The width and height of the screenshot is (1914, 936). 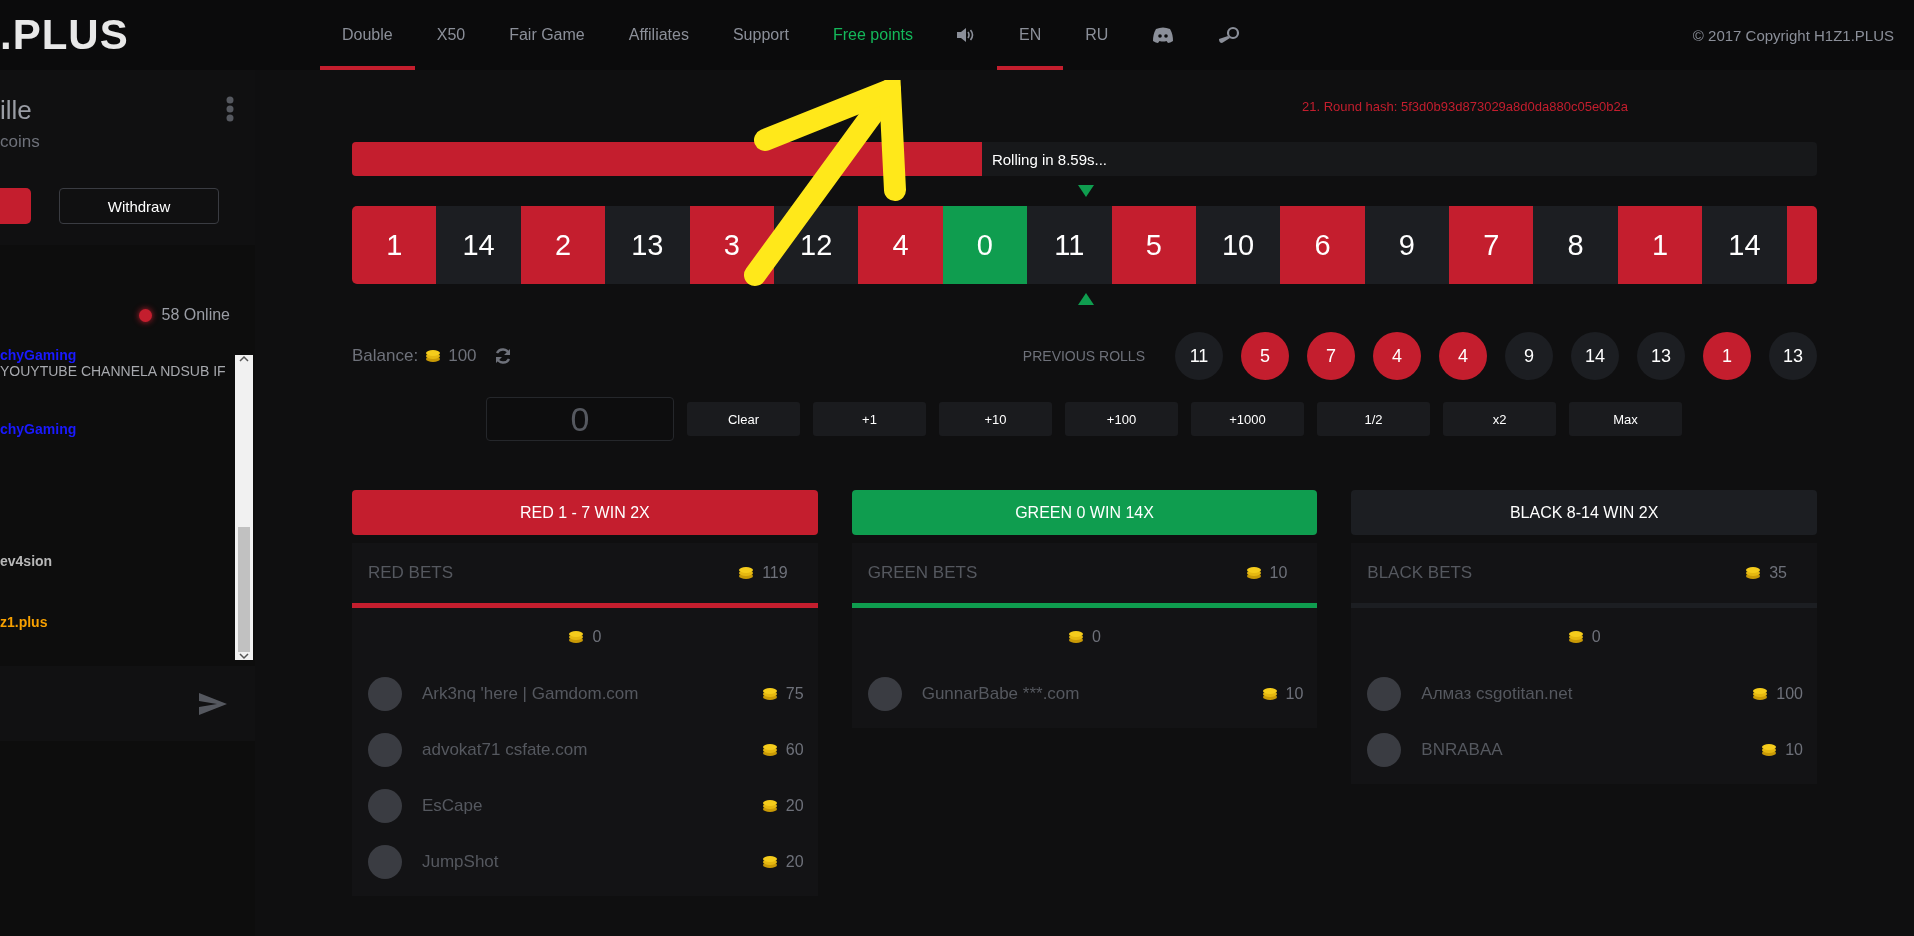 I want to click on roulette-tile: 6, so click(x=1322, y=245).